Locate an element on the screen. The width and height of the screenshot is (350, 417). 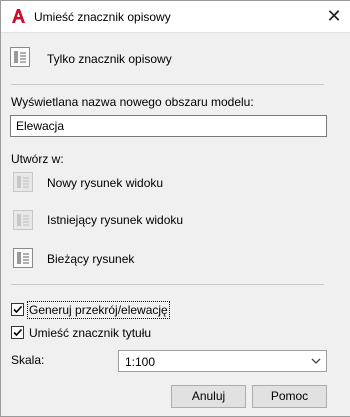
callout-icon is located at coordinates (20, 57).